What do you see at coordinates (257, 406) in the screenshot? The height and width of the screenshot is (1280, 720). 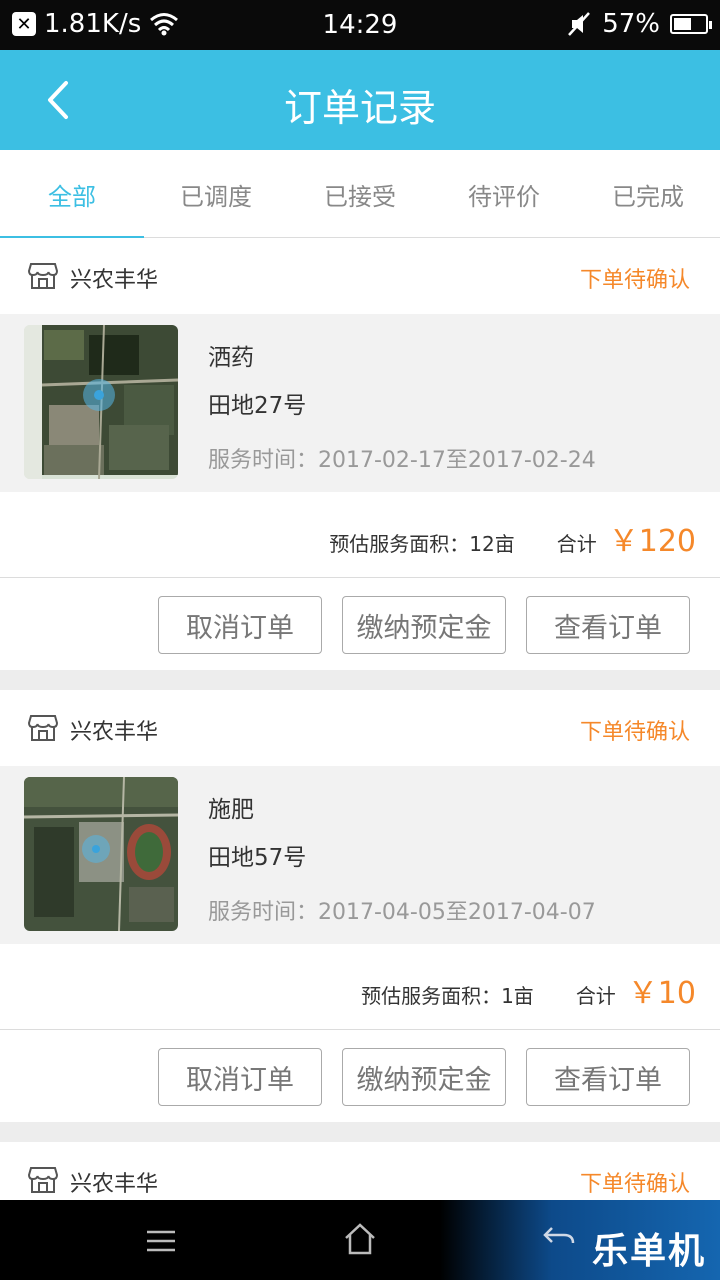 I see `field-name: 田地27号` at bounding box center [257, 406].